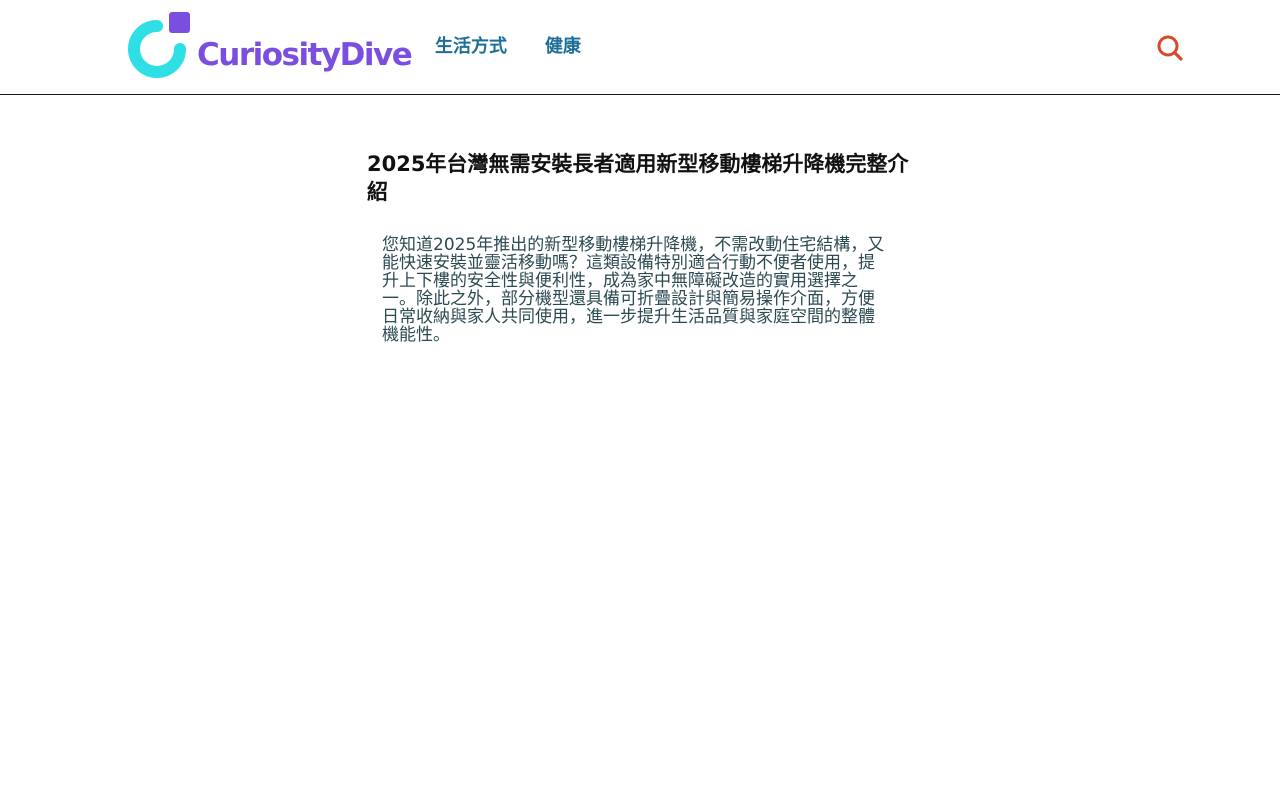  What do you see at coordinates (376, 55) in the screenshot?
I see `logo-text-dive: Dive` at bounding box center [376, 55].